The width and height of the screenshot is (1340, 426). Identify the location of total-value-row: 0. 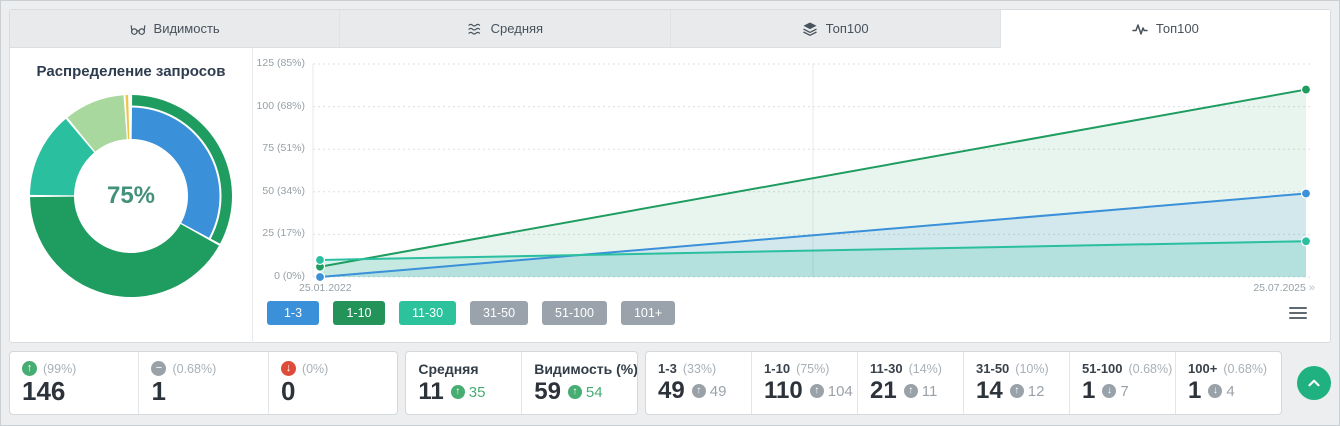
(332, 391).